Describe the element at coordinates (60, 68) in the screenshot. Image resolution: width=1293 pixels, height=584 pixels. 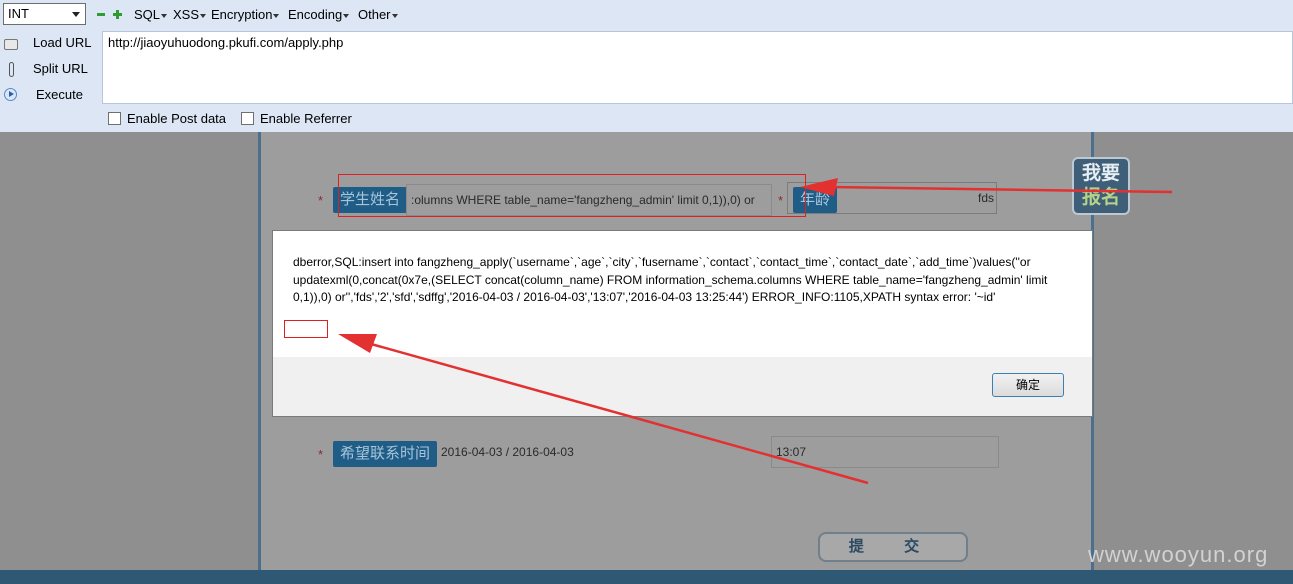
I see `split-url-label: Split URL` at that location.